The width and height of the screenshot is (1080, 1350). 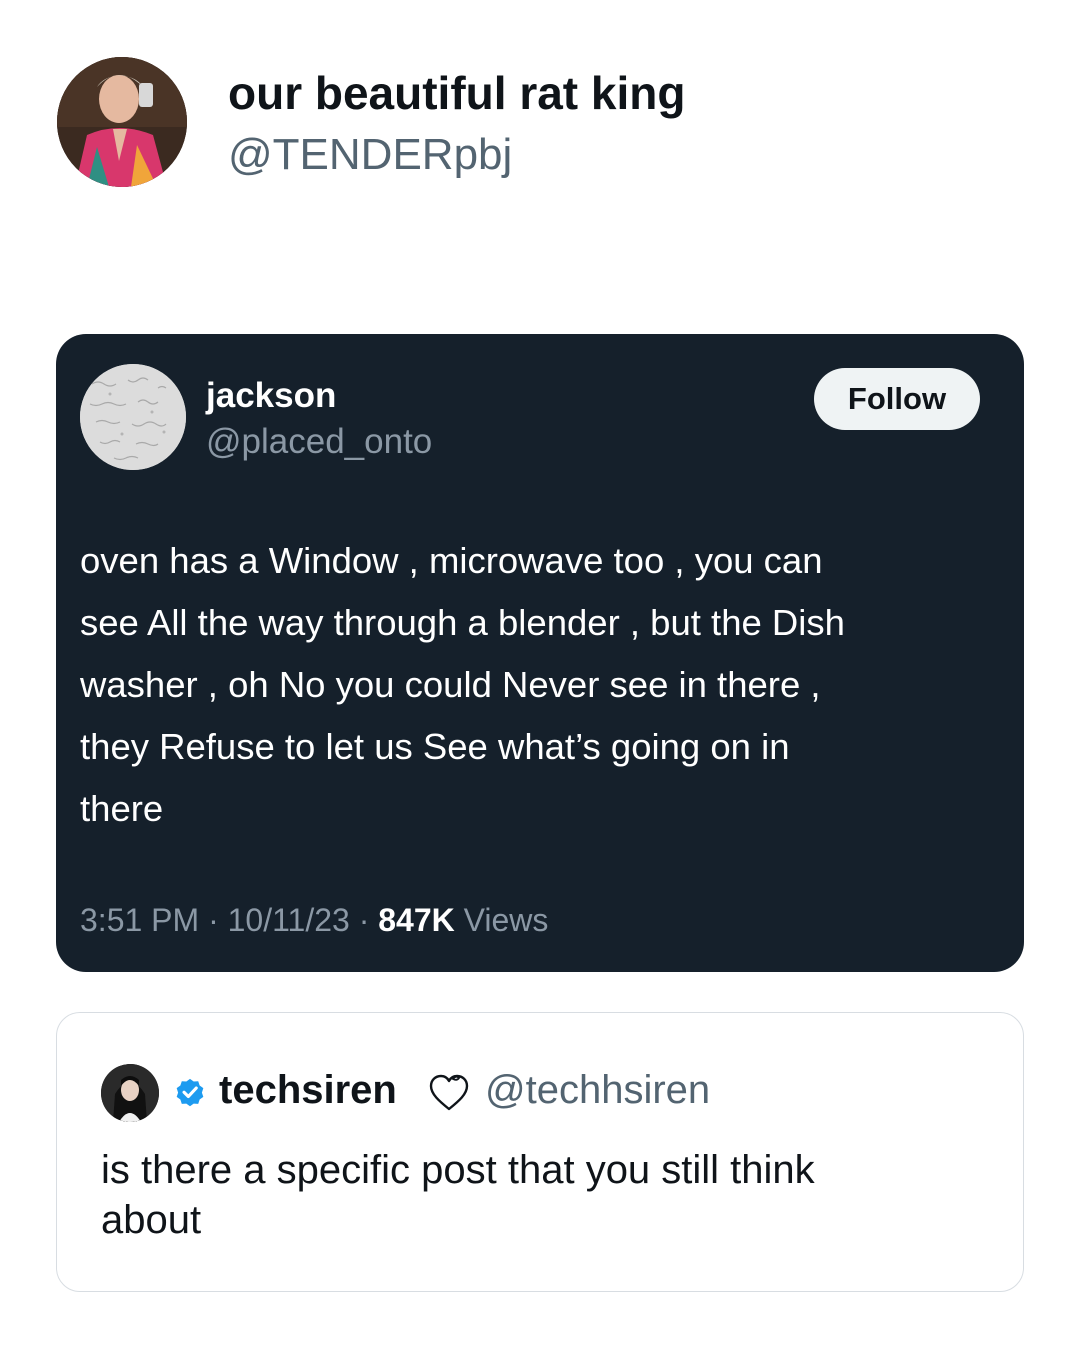 I want to click on embedded-tweet-handle: @placed_onto, so click(x=319, y=442).